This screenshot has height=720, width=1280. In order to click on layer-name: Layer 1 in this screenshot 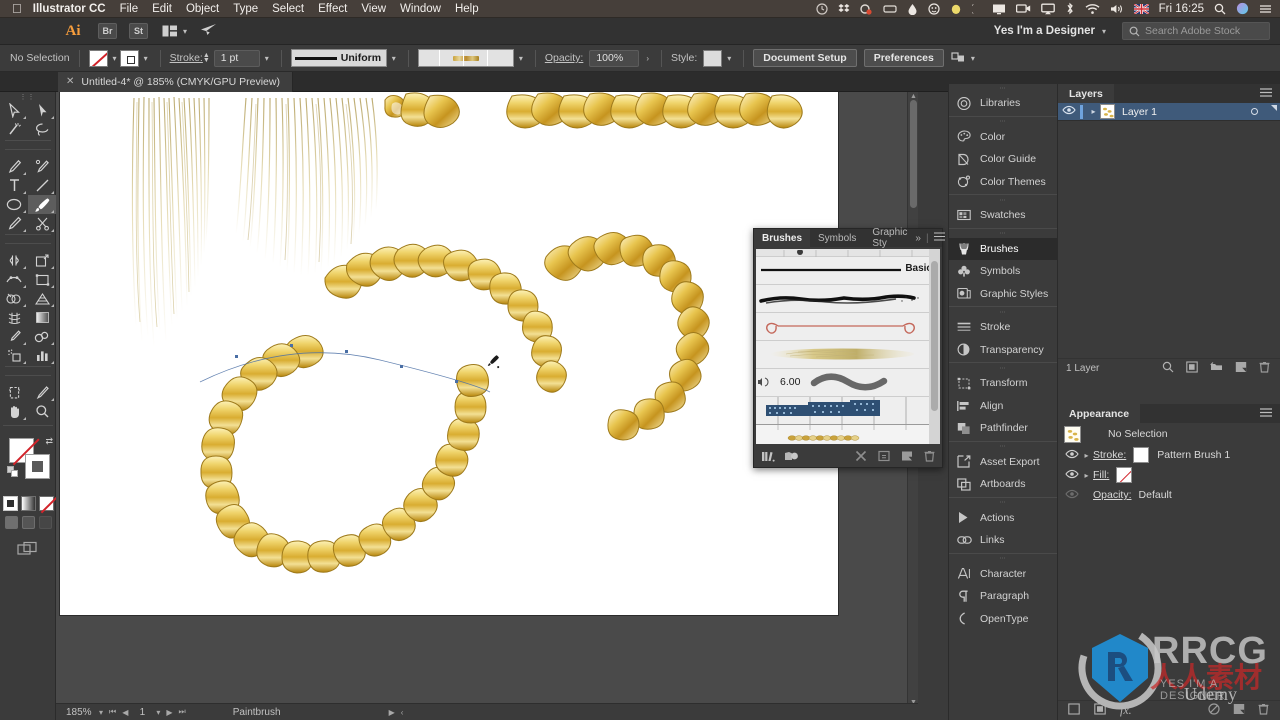, I will do `click(1139, 112)`.